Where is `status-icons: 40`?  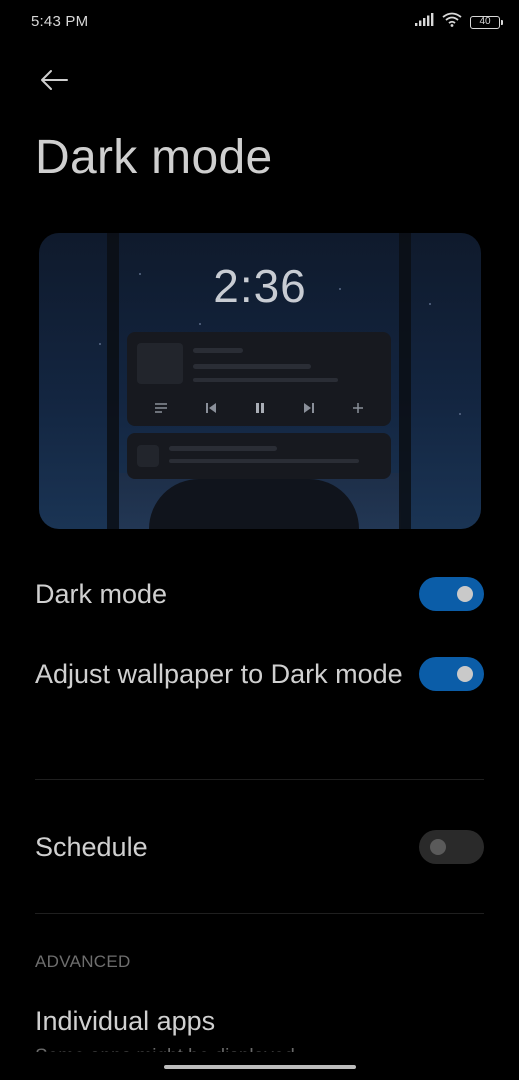 status-icons: 40 is located at coordinates (458, 22).